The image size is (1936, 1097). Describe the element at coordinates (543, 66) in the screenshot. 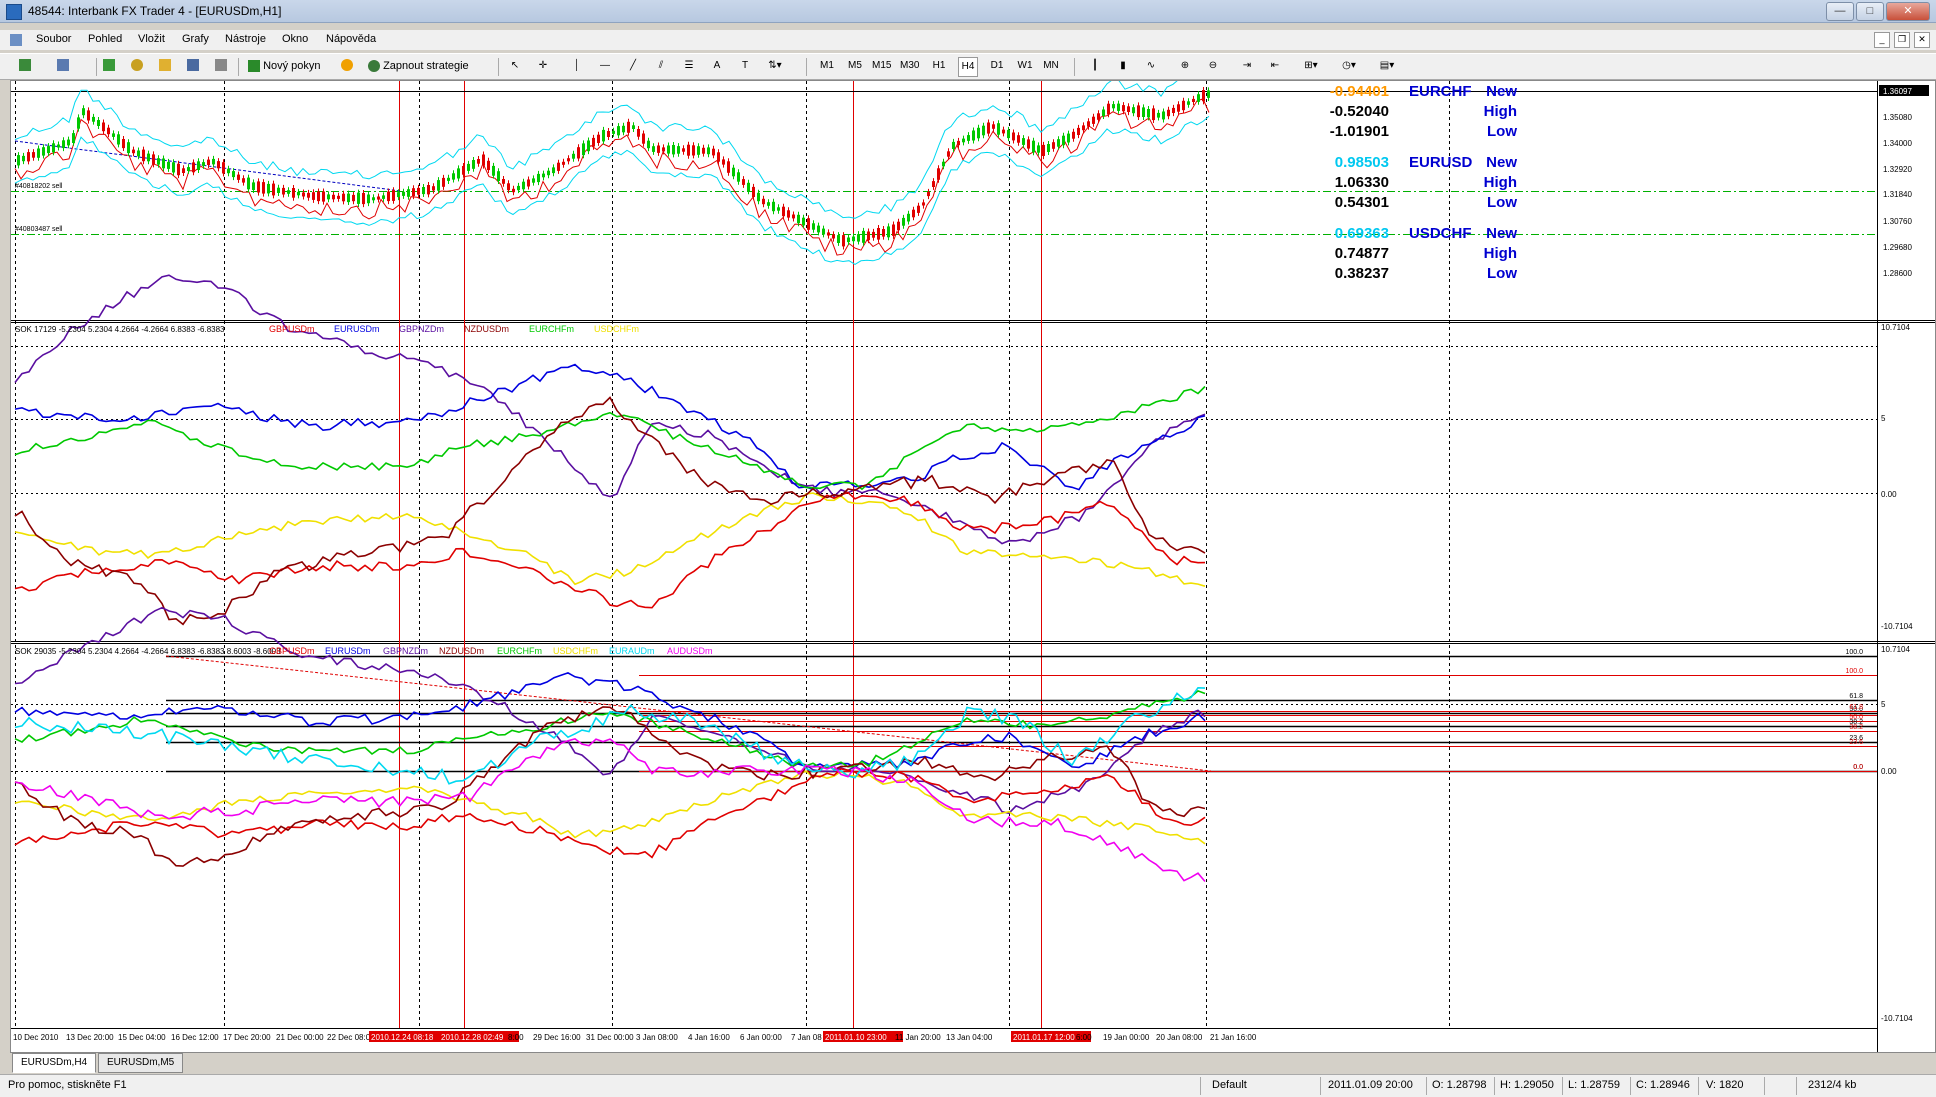

I see `crosshair-icon: ✛` at that location.